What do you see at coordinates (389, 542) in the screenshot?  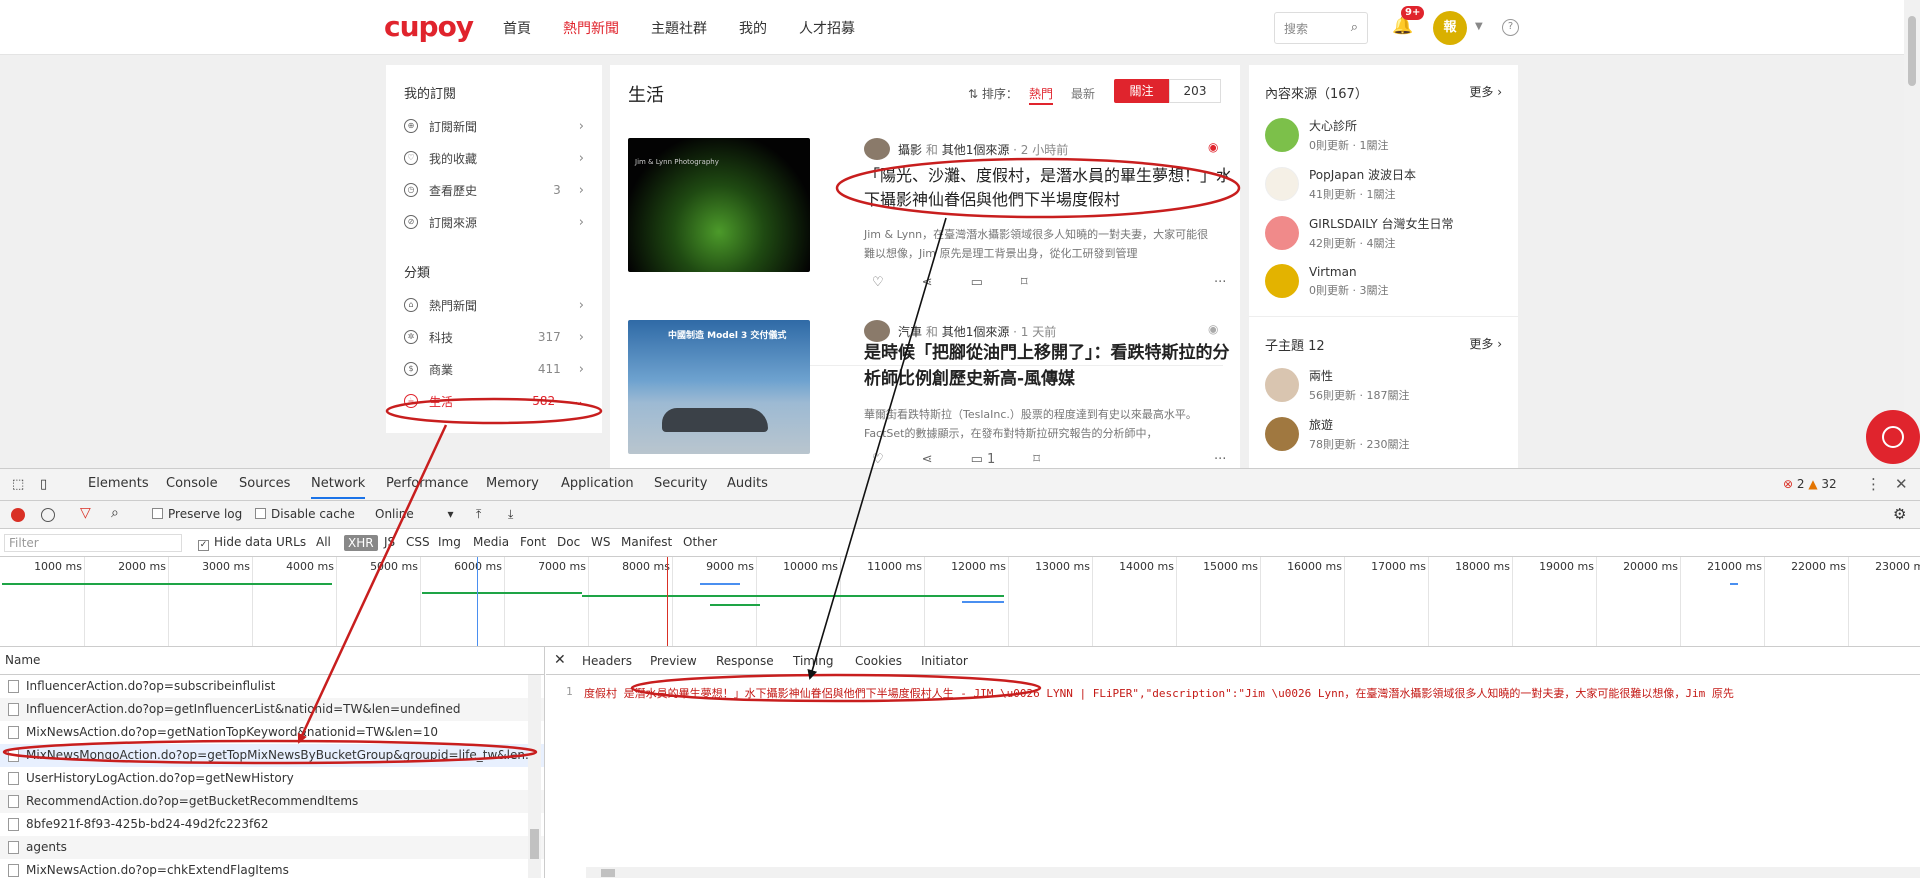 I see `type-filter-js: JS` at bounding box center [389, 542].